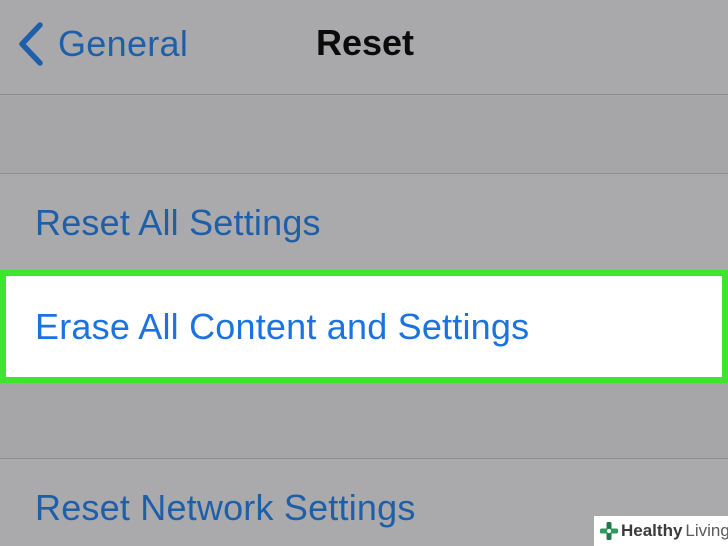  What do you see at coordinates (225, 507) in the screenshot?
I see `reset-network-settings-label: Reset Network Settings` at bounding box center [225, 507].